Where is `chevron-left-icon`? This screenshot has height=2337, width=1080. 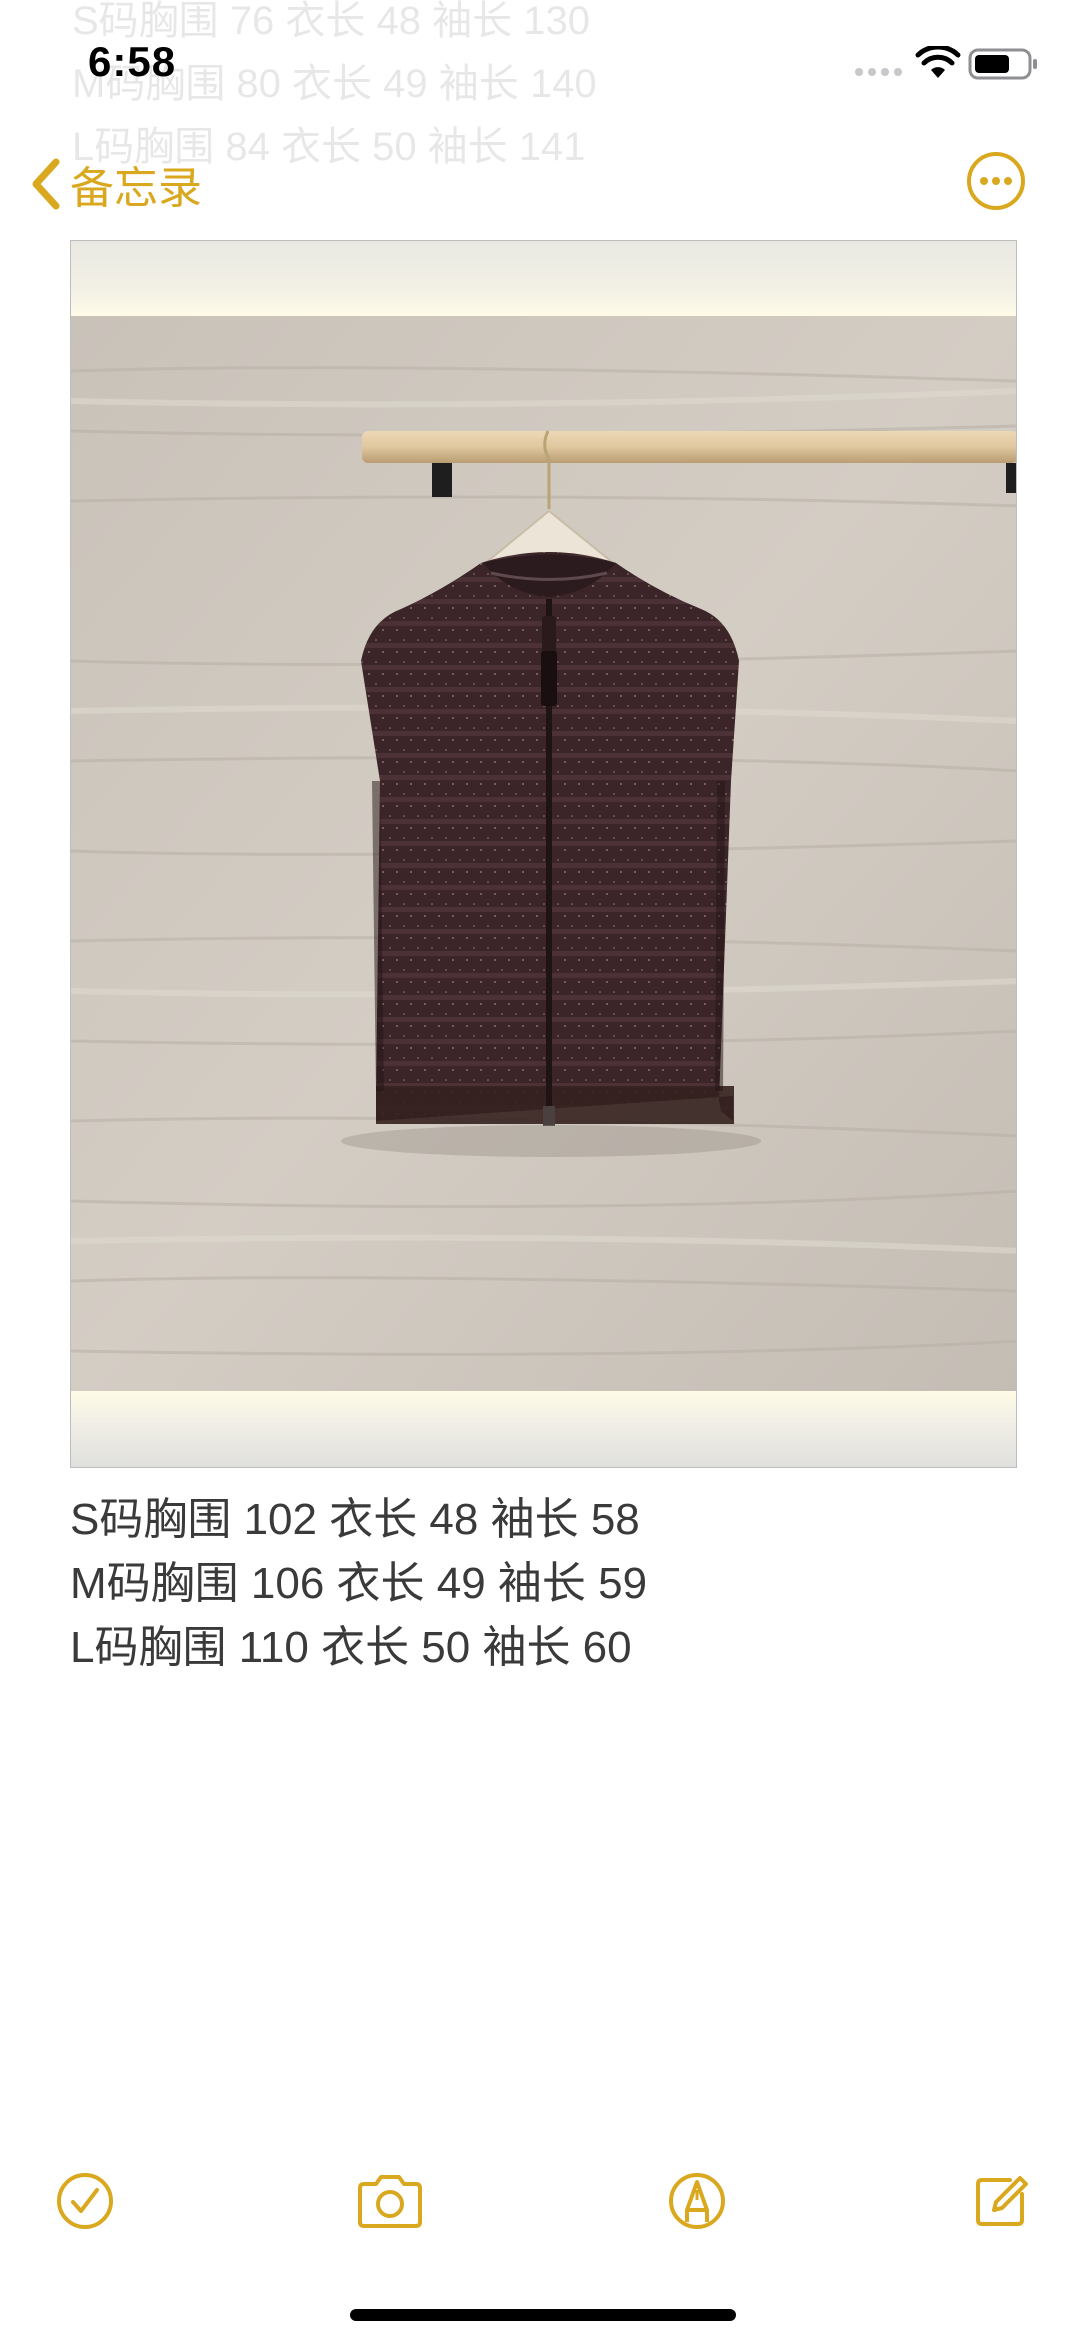
chevron-left-icon is located at coordinates (46, 184).